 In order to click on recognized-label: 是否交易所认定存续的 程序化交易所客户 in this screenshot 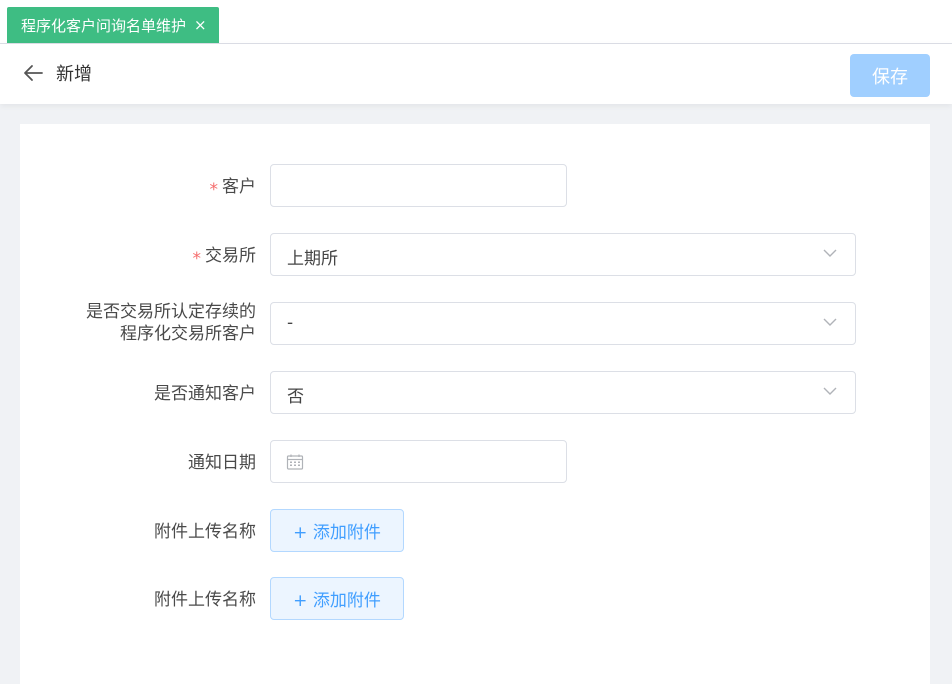, I will do `click(171, 323)`.